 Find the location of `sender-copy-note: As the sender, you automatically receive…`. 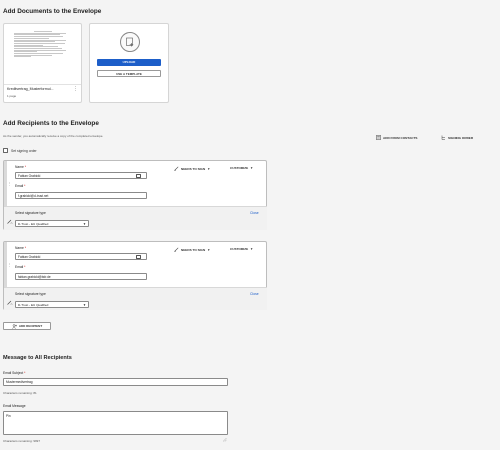

sender-copy-note: As the sender, you automatically receive… is located at coordinates (53, 136).